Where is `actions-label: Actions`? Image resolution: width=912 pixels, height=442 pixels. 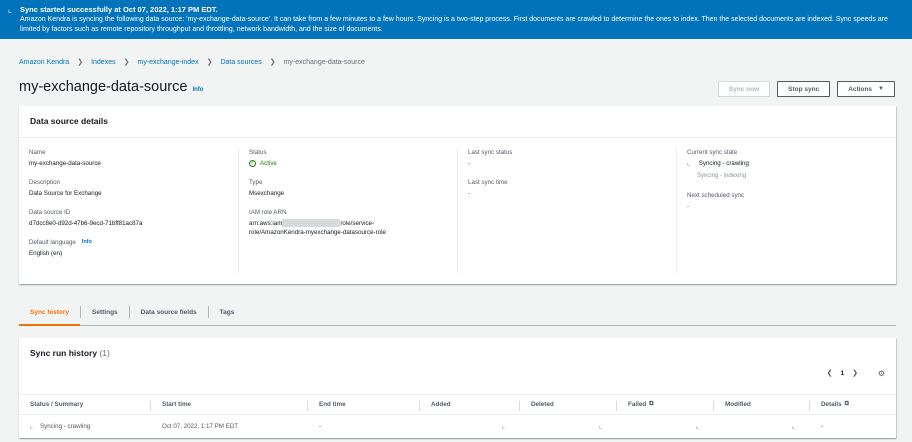 actions-label: Actions is located at coordinates (860, 89).